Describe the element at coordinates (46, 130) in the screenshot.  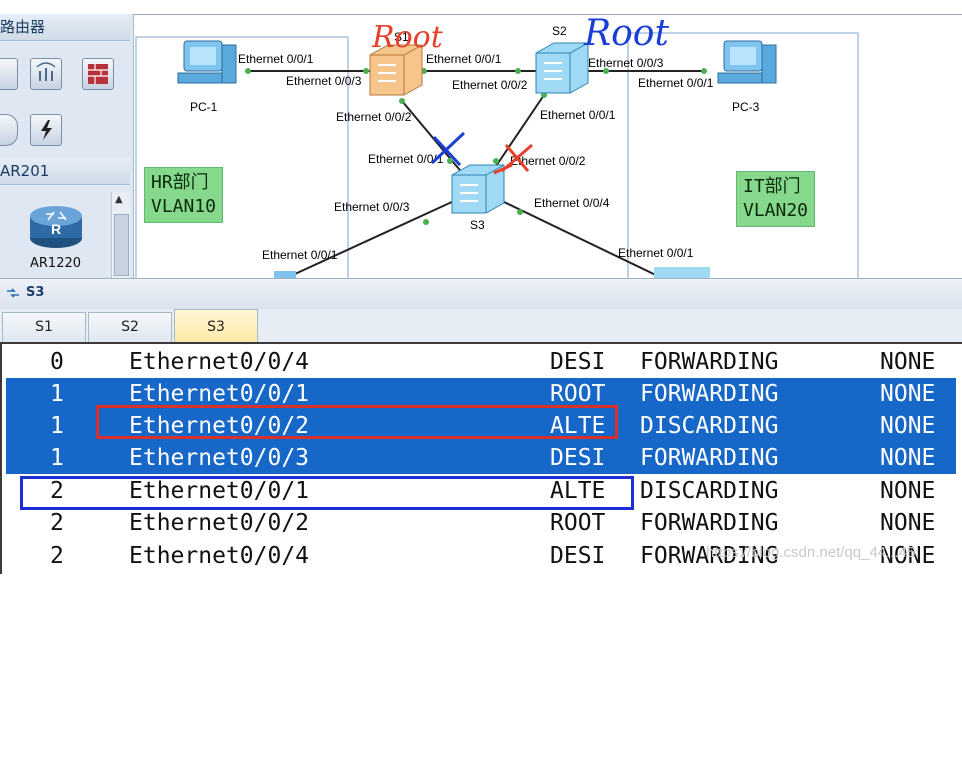
I see `power-link-icon` at that location.